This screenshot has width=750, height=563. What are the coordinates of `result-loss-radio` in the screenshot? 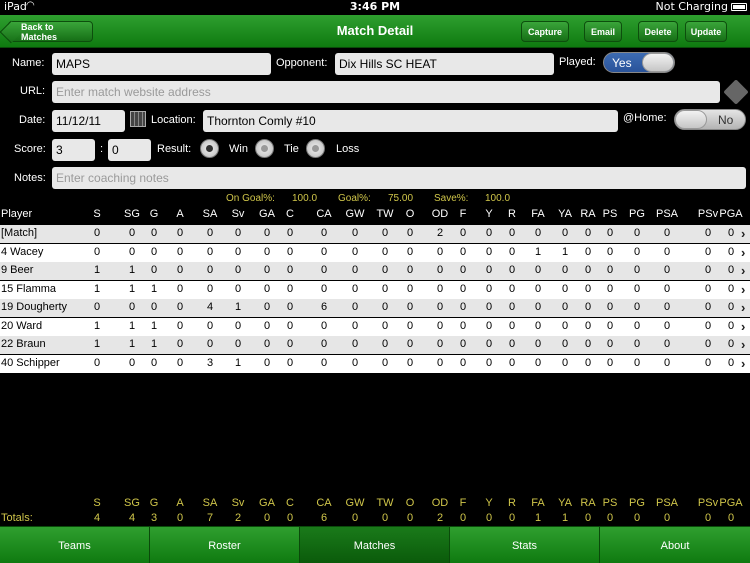 It's located at (315, 148).